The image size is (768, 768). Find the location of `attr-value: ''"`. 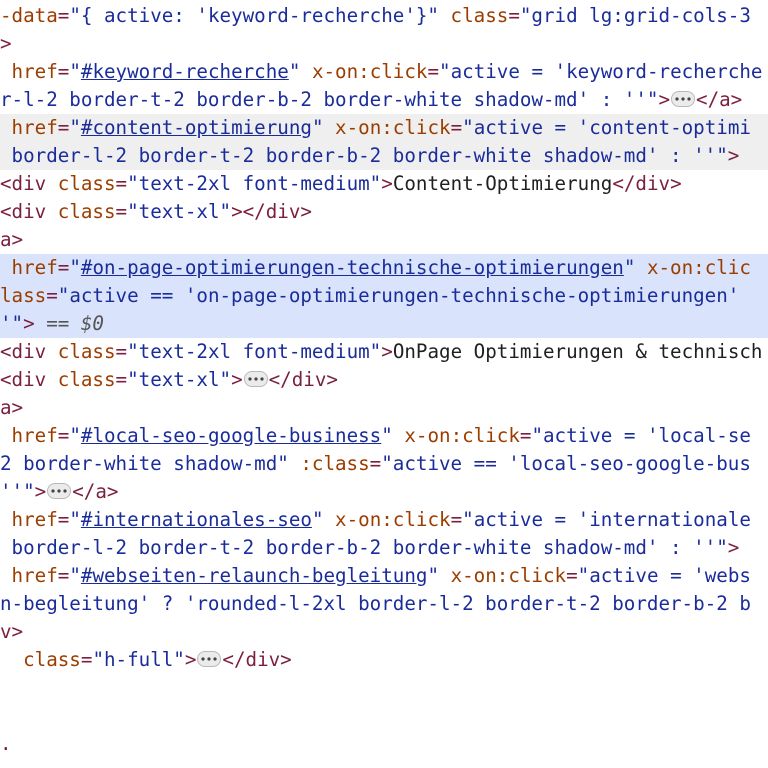

attr-value: ''" is located at coordinates (17, 491).